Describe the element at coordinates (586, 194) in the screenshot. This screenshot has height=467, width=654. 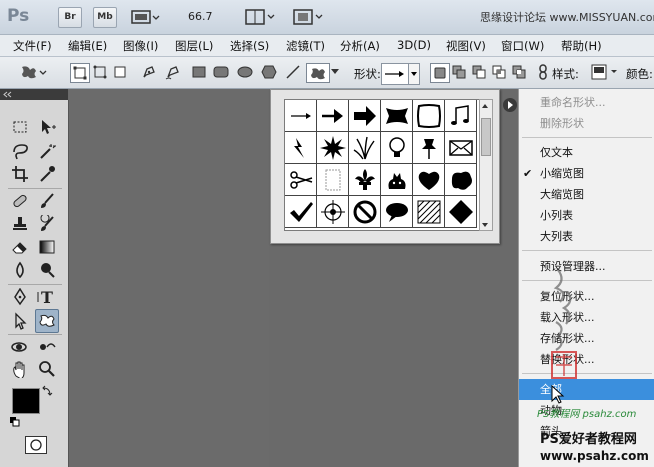
I see `menu-item-large-thumbnail: 大缩览图` at that location.